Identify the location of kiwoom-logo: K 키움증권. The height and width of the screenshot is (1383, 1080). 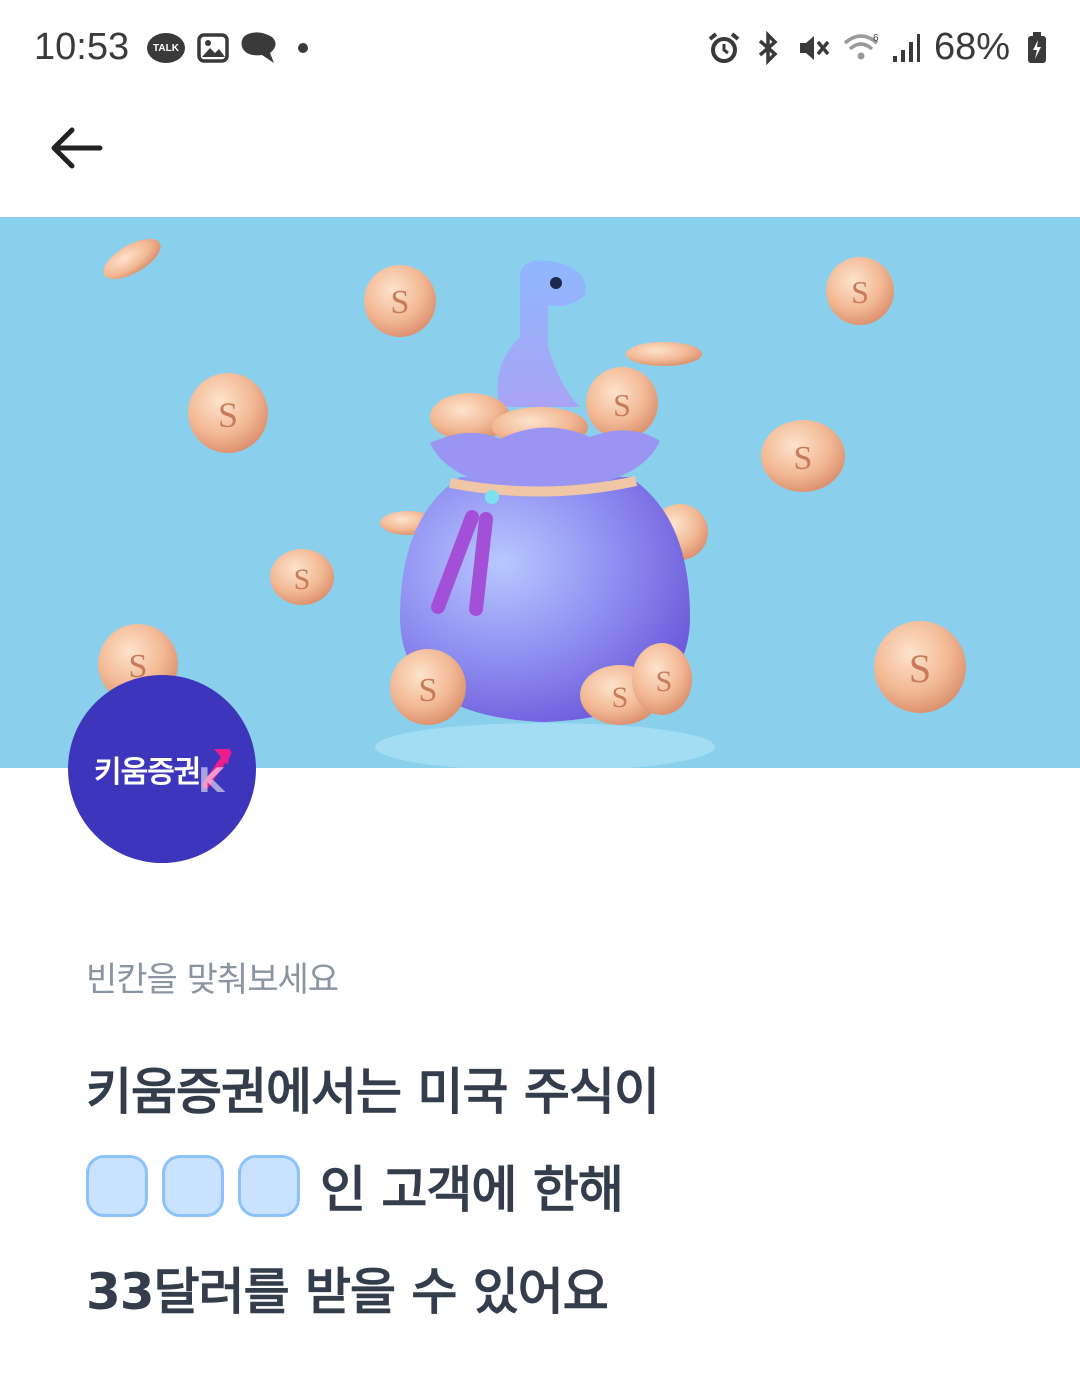
(162, 769).